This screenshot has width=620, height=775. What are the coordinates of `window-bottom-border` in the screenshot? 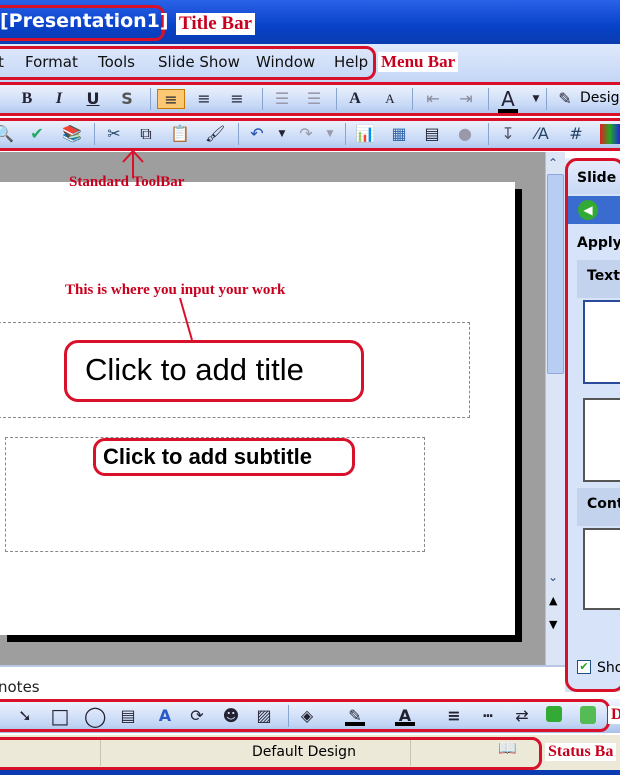 It's located at (310, 772).